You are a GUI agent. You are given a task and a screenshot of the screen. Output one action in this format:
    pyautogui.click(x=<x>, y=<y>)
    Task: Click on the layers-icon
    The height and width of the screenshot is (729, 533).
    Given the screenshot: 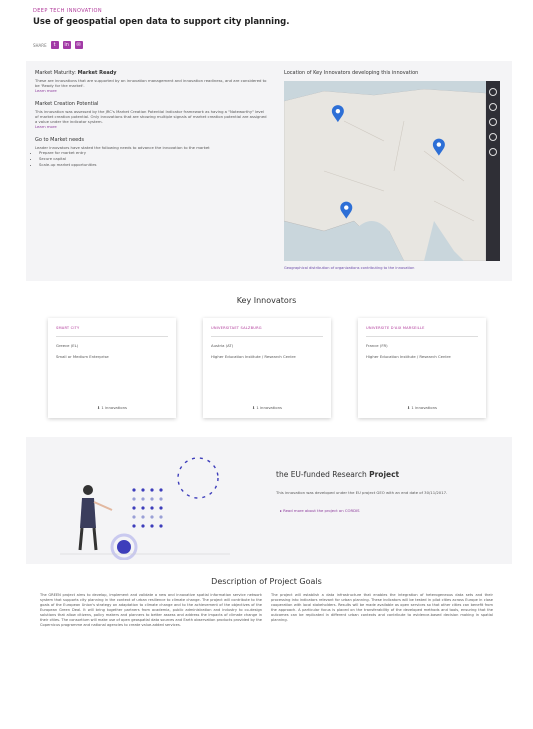 What is the action you would take?
    pyautogui.click(x=493, y=152)
    